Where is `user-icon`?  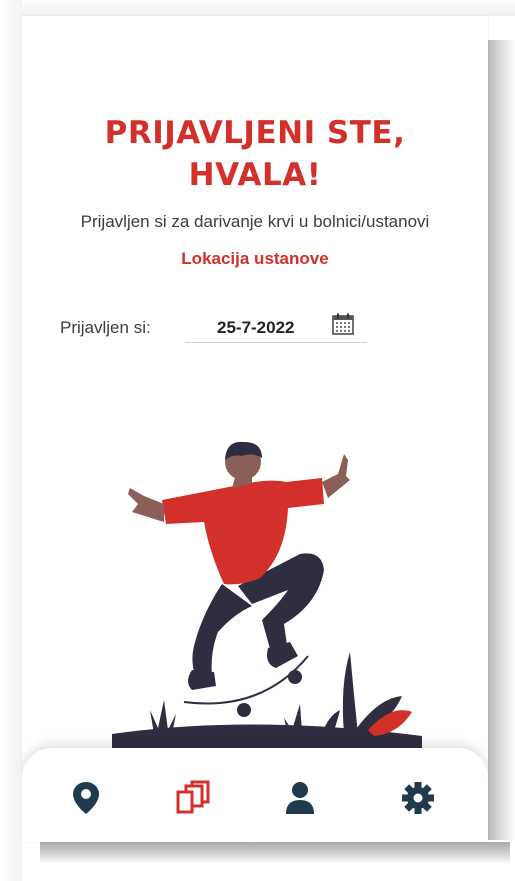 user-icon is located at coordinates (300, 798).